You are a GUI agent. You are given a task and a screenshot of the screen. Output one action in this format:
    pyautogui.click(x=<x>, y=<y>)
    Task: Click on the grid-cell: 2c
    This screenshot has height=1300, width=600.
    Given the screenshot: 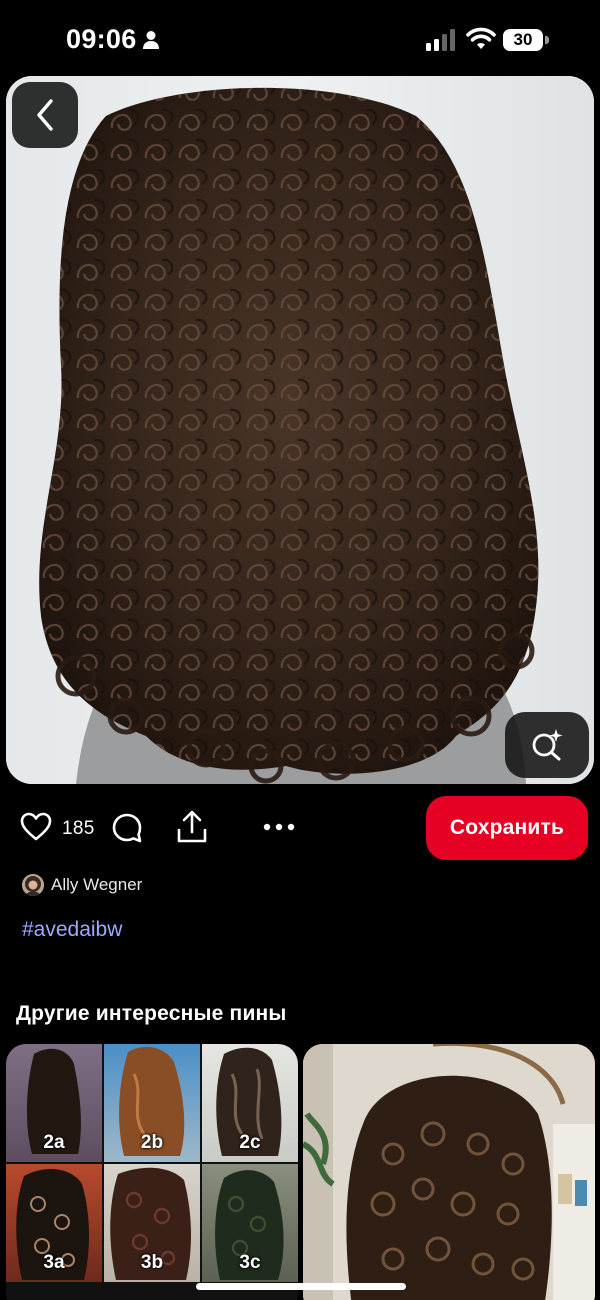 What is the action you would take?
    pyautogui.click(x=250, y=1103)
    